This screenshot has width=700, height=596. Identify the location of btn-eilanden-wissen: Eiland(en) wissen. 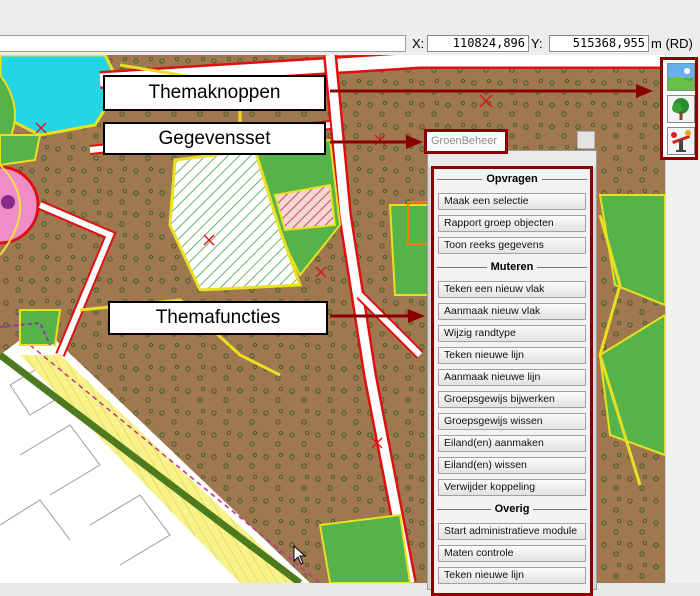
(512, 465).